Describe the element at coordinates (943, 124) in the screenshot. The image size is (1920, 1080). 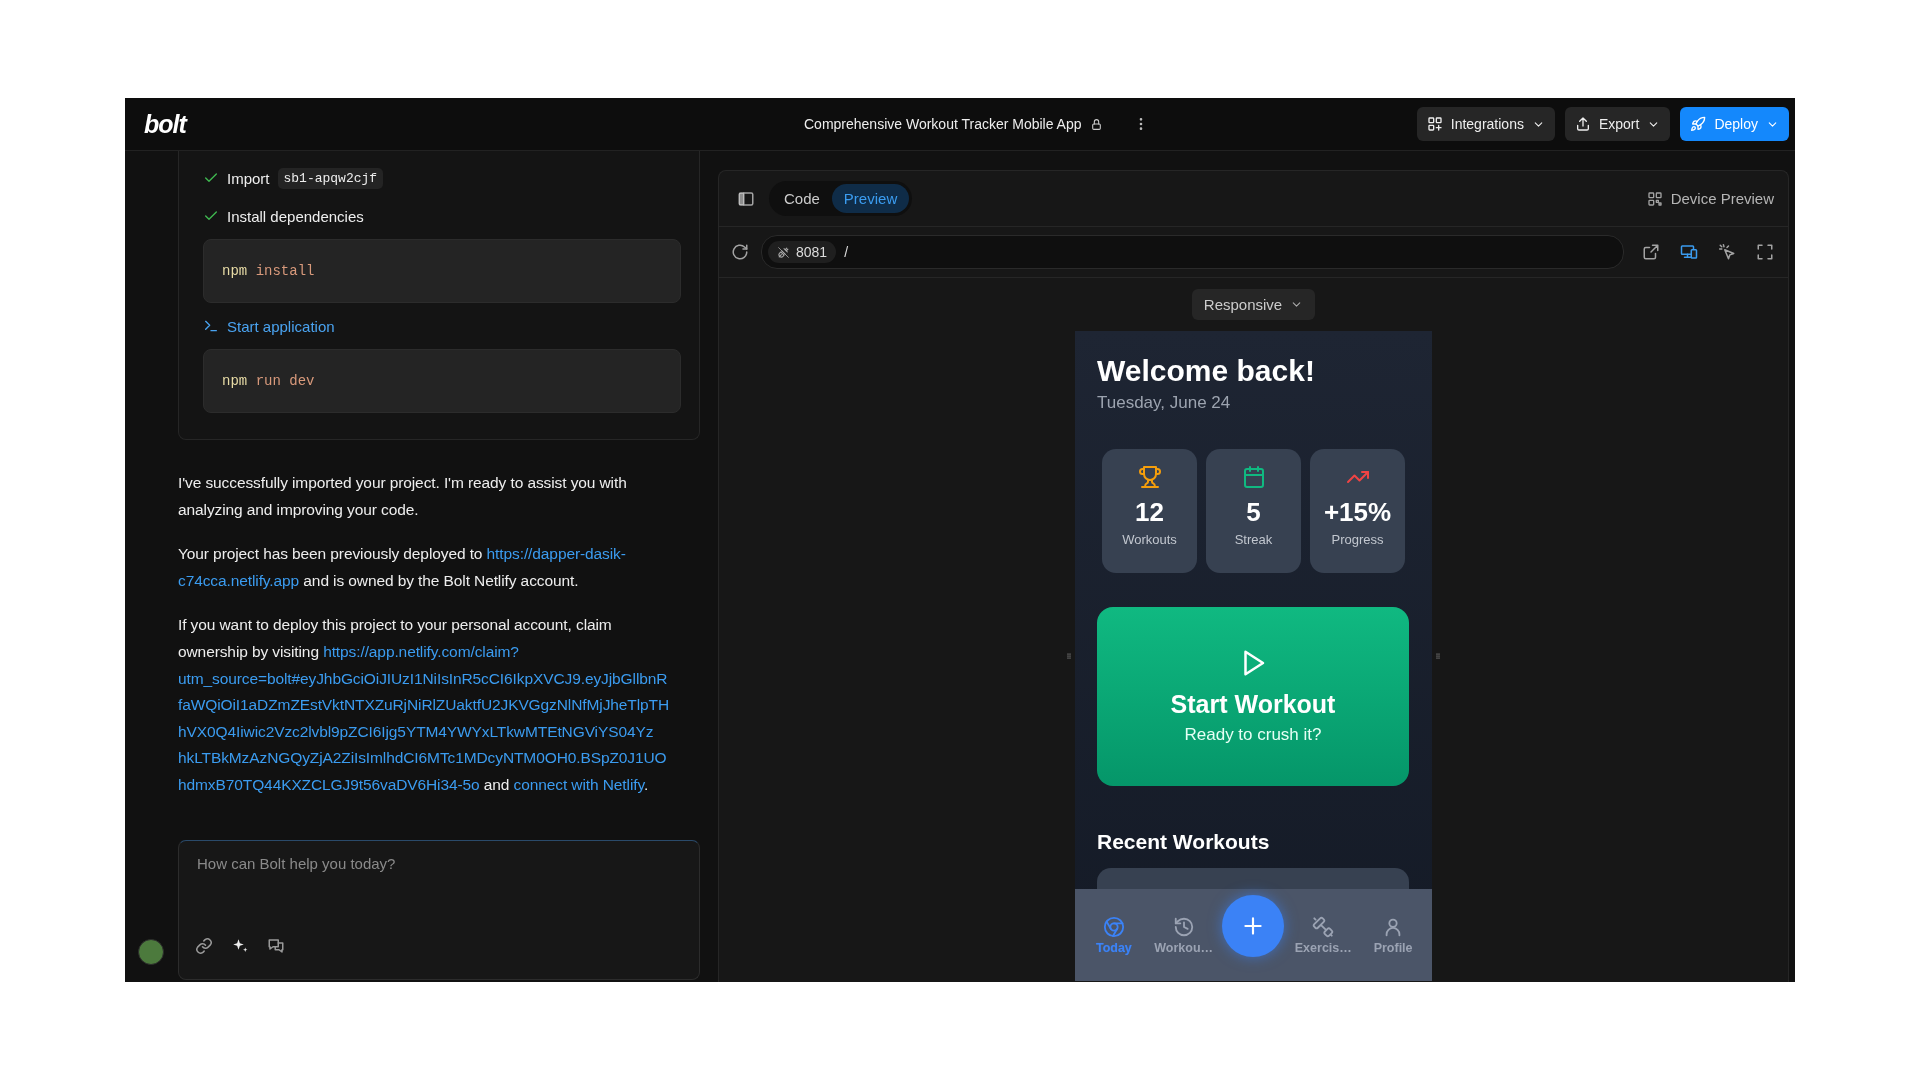
I see `project-title: Comprehensive Workout Tracker Mobile App` at that location.